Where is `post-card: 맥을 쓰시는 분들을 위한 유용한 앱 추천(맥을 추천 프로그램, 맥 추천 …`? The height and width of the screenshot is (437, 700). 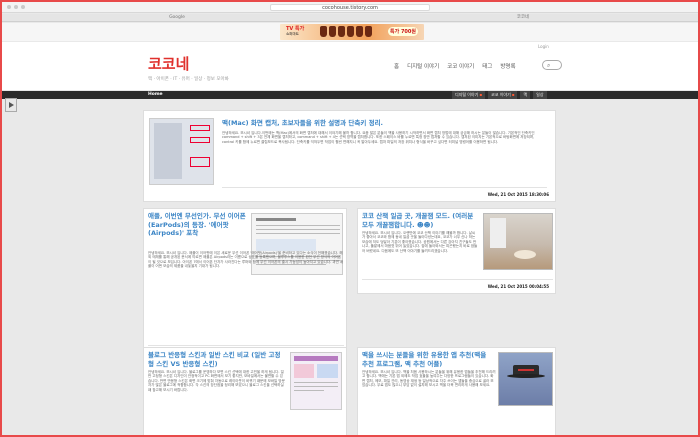
post-card: 맥을 쓰시는 분들을 위한 유용한 앱 추천(맥을 추천 프로그램, 맥 추천 … is located at coordinates (456, 391).